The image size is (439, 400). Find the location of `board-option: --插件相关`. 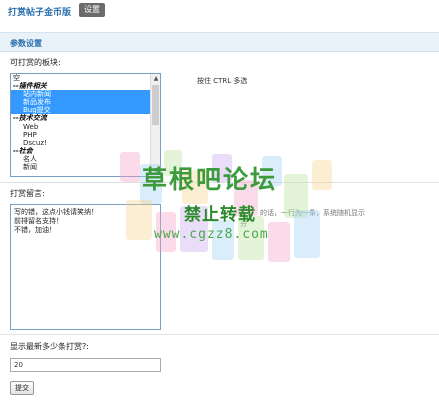

board-option: --插件相关 is located at coordinates (85, 86).